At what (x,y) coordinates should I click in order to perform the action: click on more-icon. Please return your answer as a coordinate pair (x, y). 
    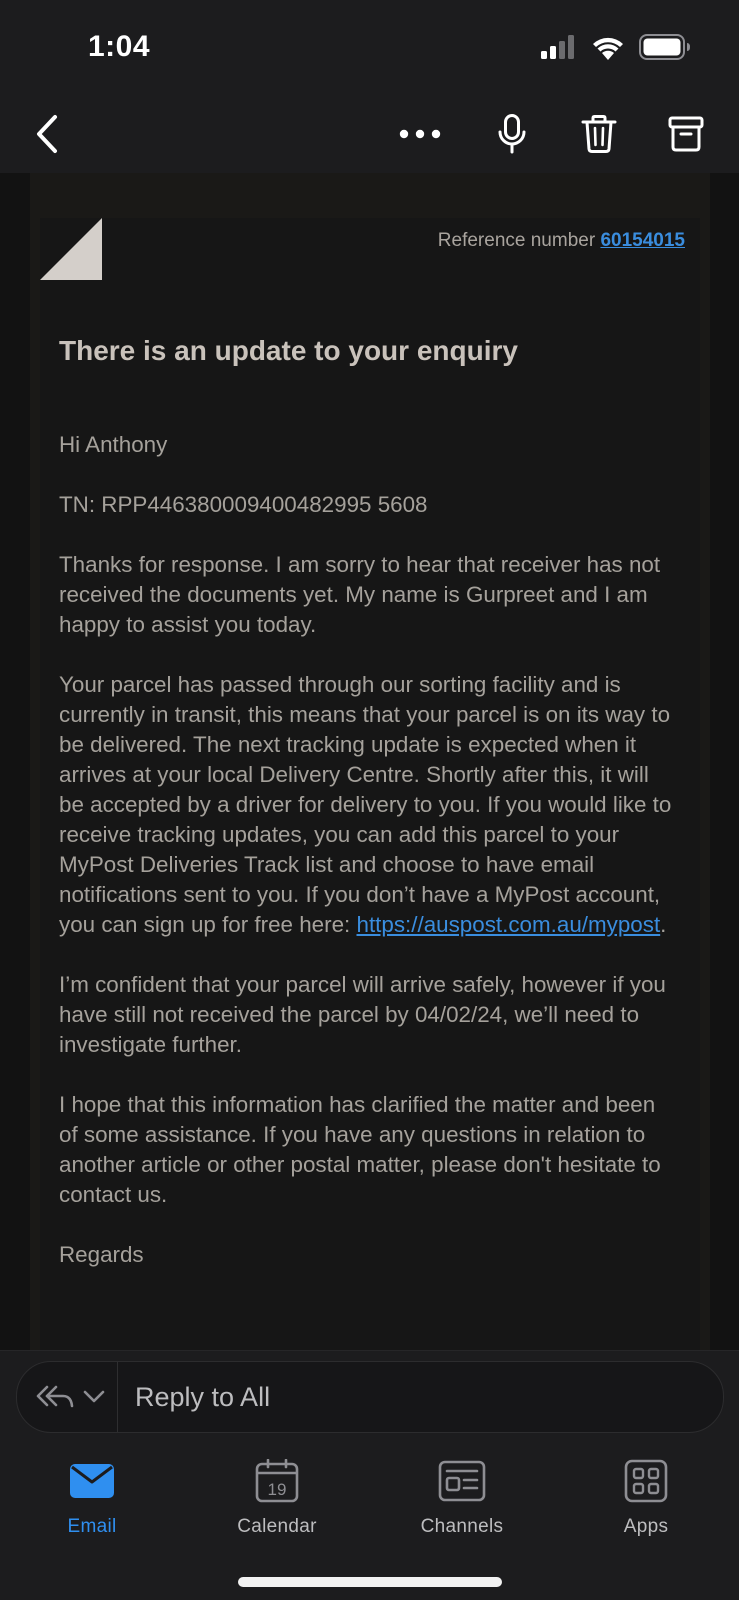
    Looking at the image, I should click on (420, 134).